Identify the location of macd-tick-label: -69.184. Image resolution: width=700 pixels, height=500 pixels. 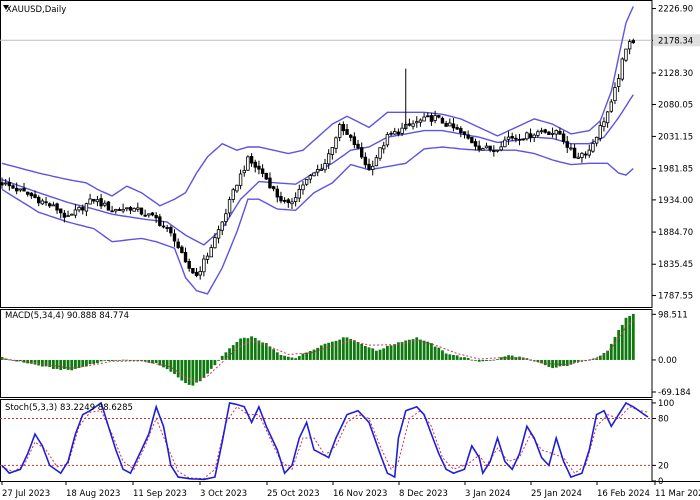
(674, 393).